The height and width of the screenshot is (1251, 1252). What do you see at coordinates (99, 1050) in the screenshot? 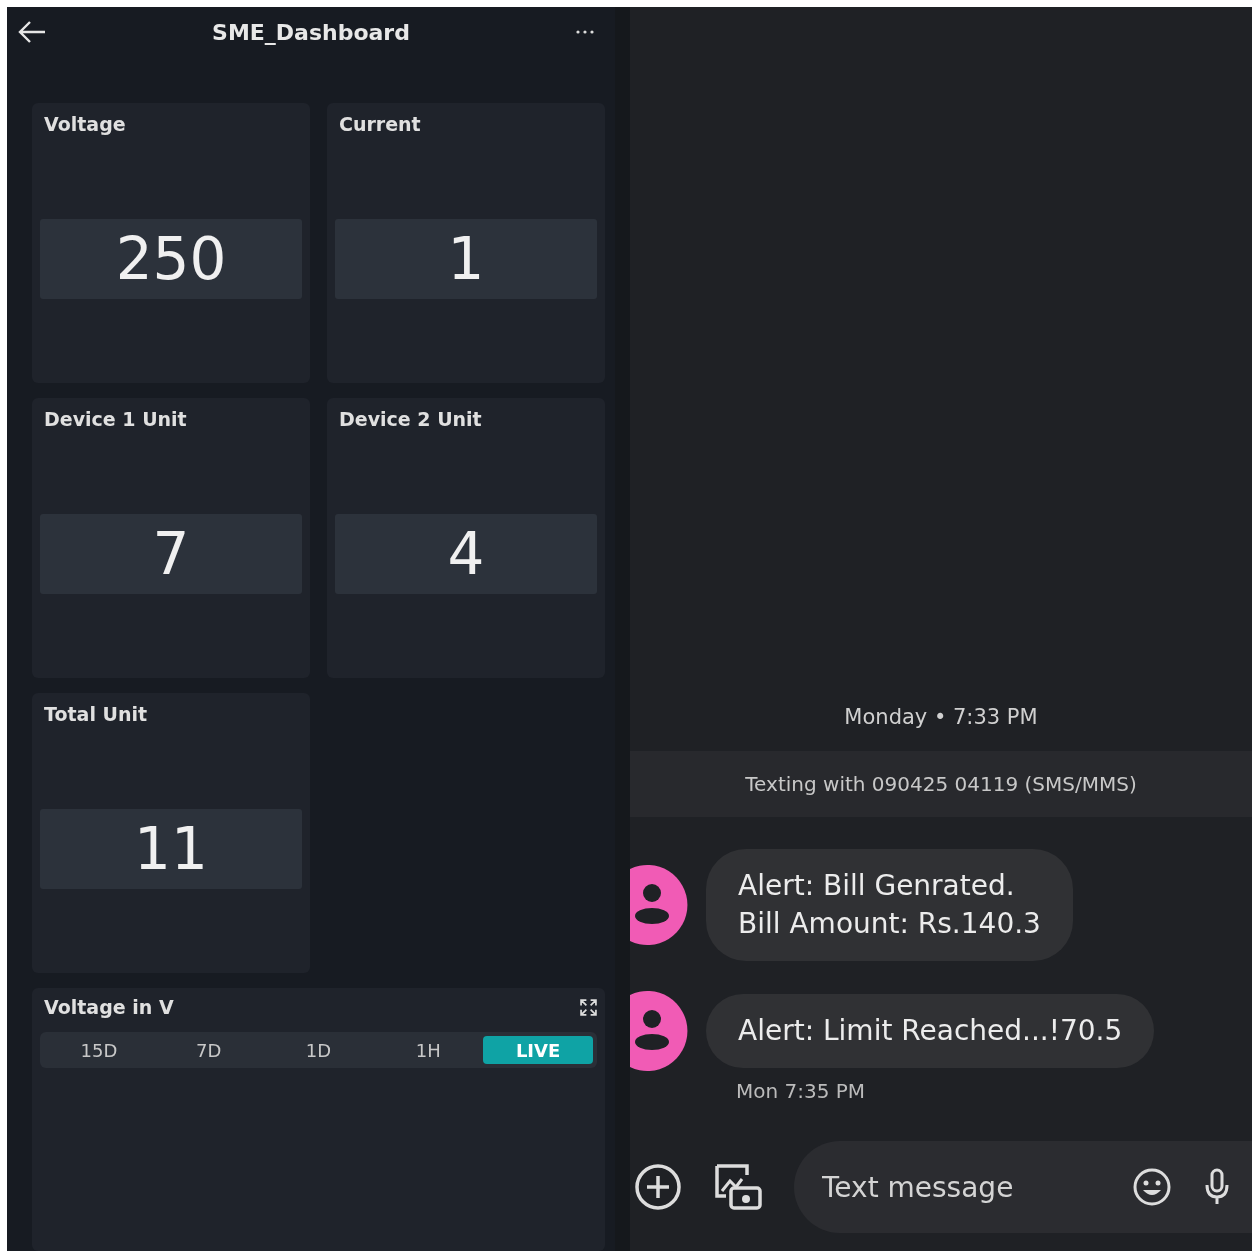
I see `period-tab: 15D` at bounding box center [99, 1050].